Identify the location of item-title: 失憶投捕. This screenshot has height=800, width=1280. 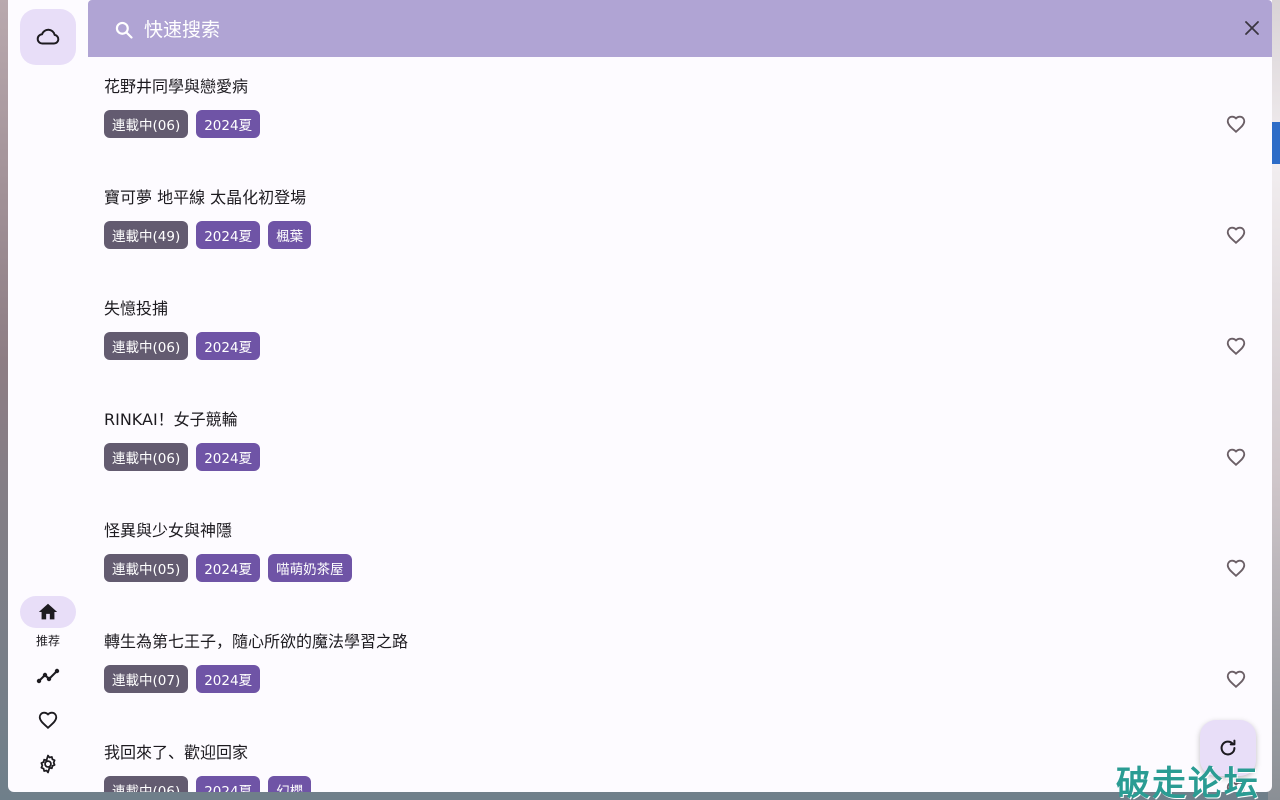
(136, 307).